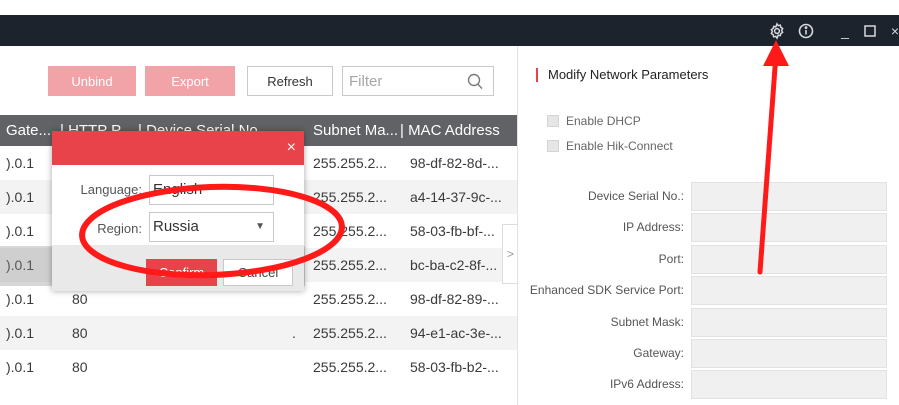 The image size is (899, 405). Describe the element at coordinates (606, 290) in the screenshot. I see `sdk-port-label: Enhanced SDK Service Port:` at that location.